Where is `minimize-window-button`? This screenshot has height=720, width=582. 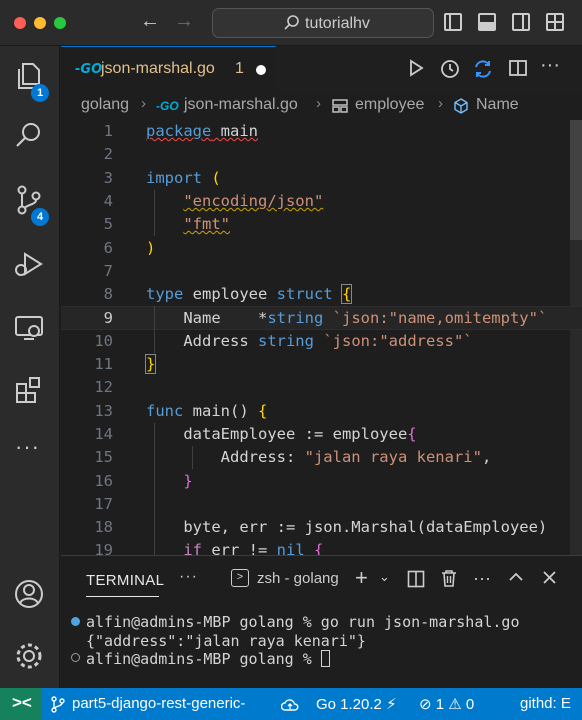 minimize-window-button is located at coordinates (40, 23).